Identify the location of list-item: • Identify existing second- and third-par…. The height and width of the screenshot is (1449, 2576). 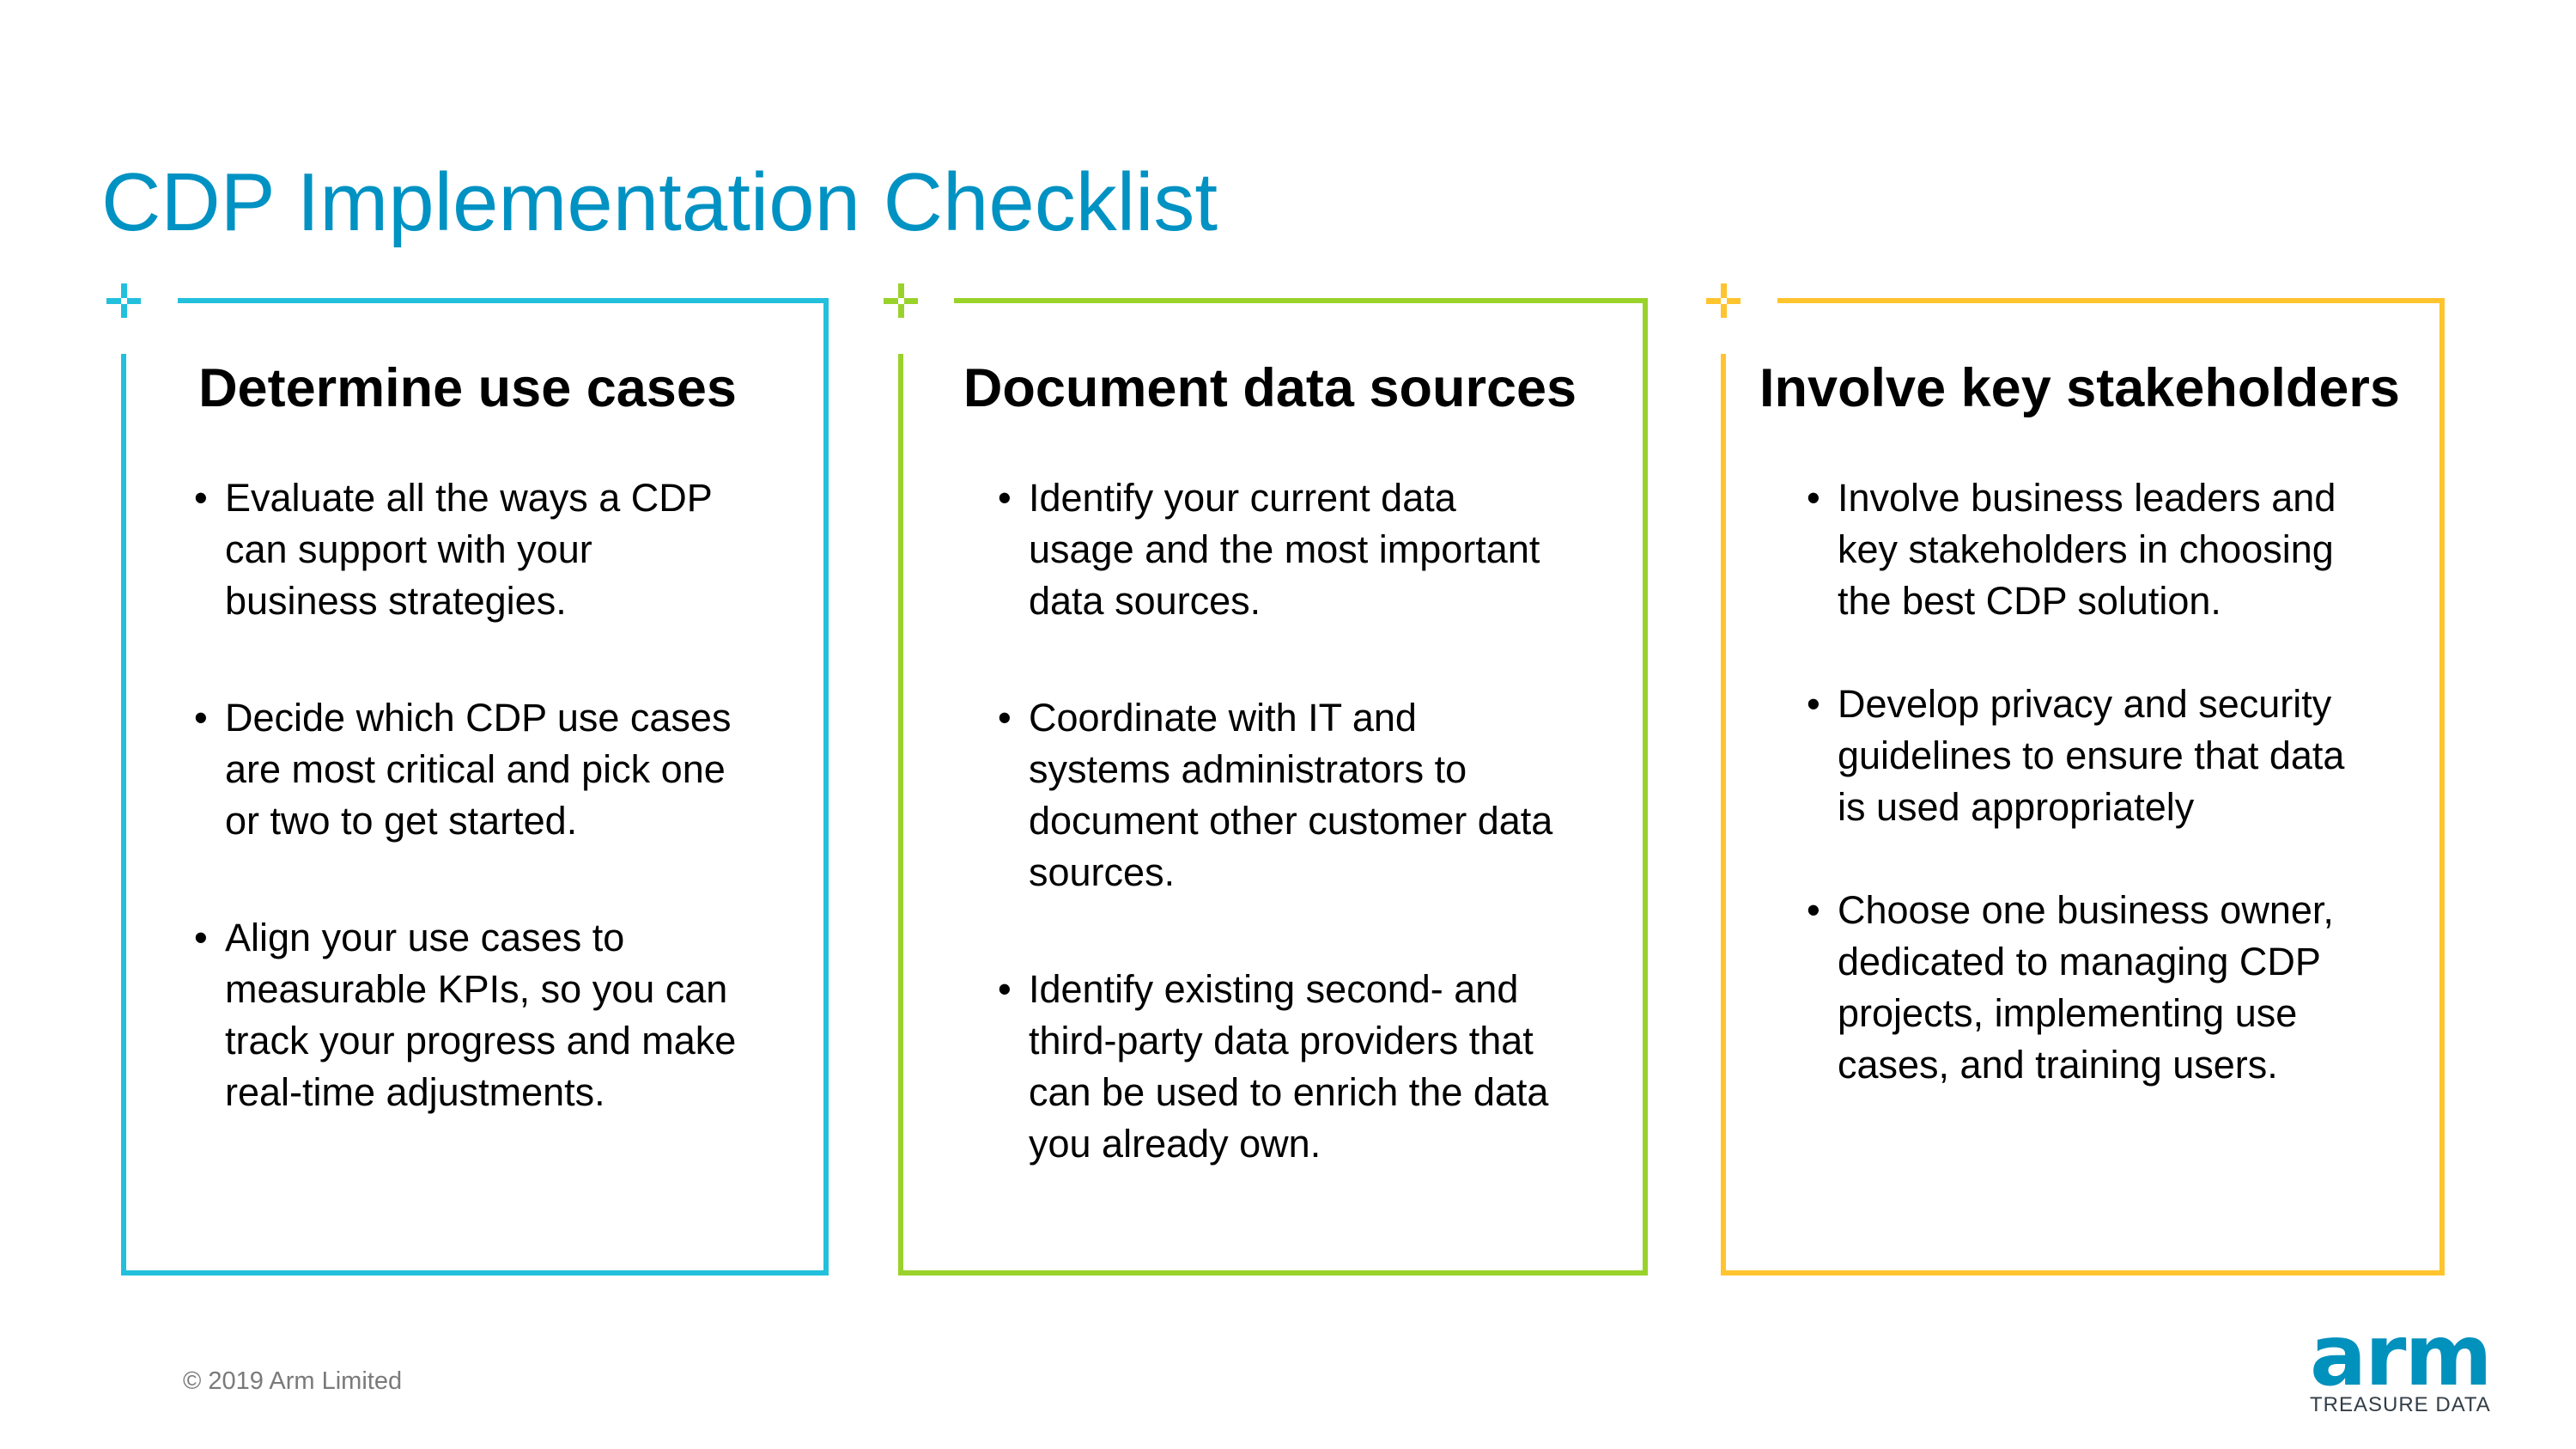
(1281, 1067).